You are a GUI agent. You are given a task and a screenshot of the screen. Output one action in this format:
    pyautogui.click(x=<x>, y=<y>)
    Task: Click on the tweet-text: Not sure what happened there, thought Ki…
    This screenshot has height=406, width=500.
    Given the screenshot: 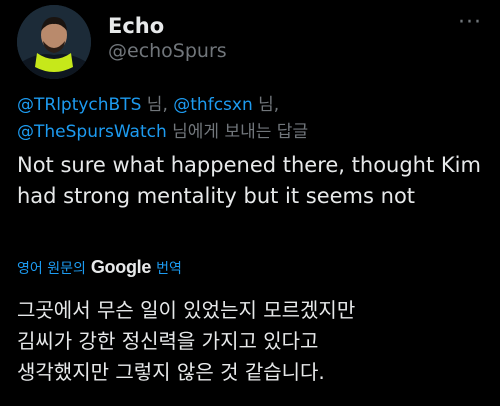 What is the action you would take?
    pyautogui.click(x=249, y=180)
    